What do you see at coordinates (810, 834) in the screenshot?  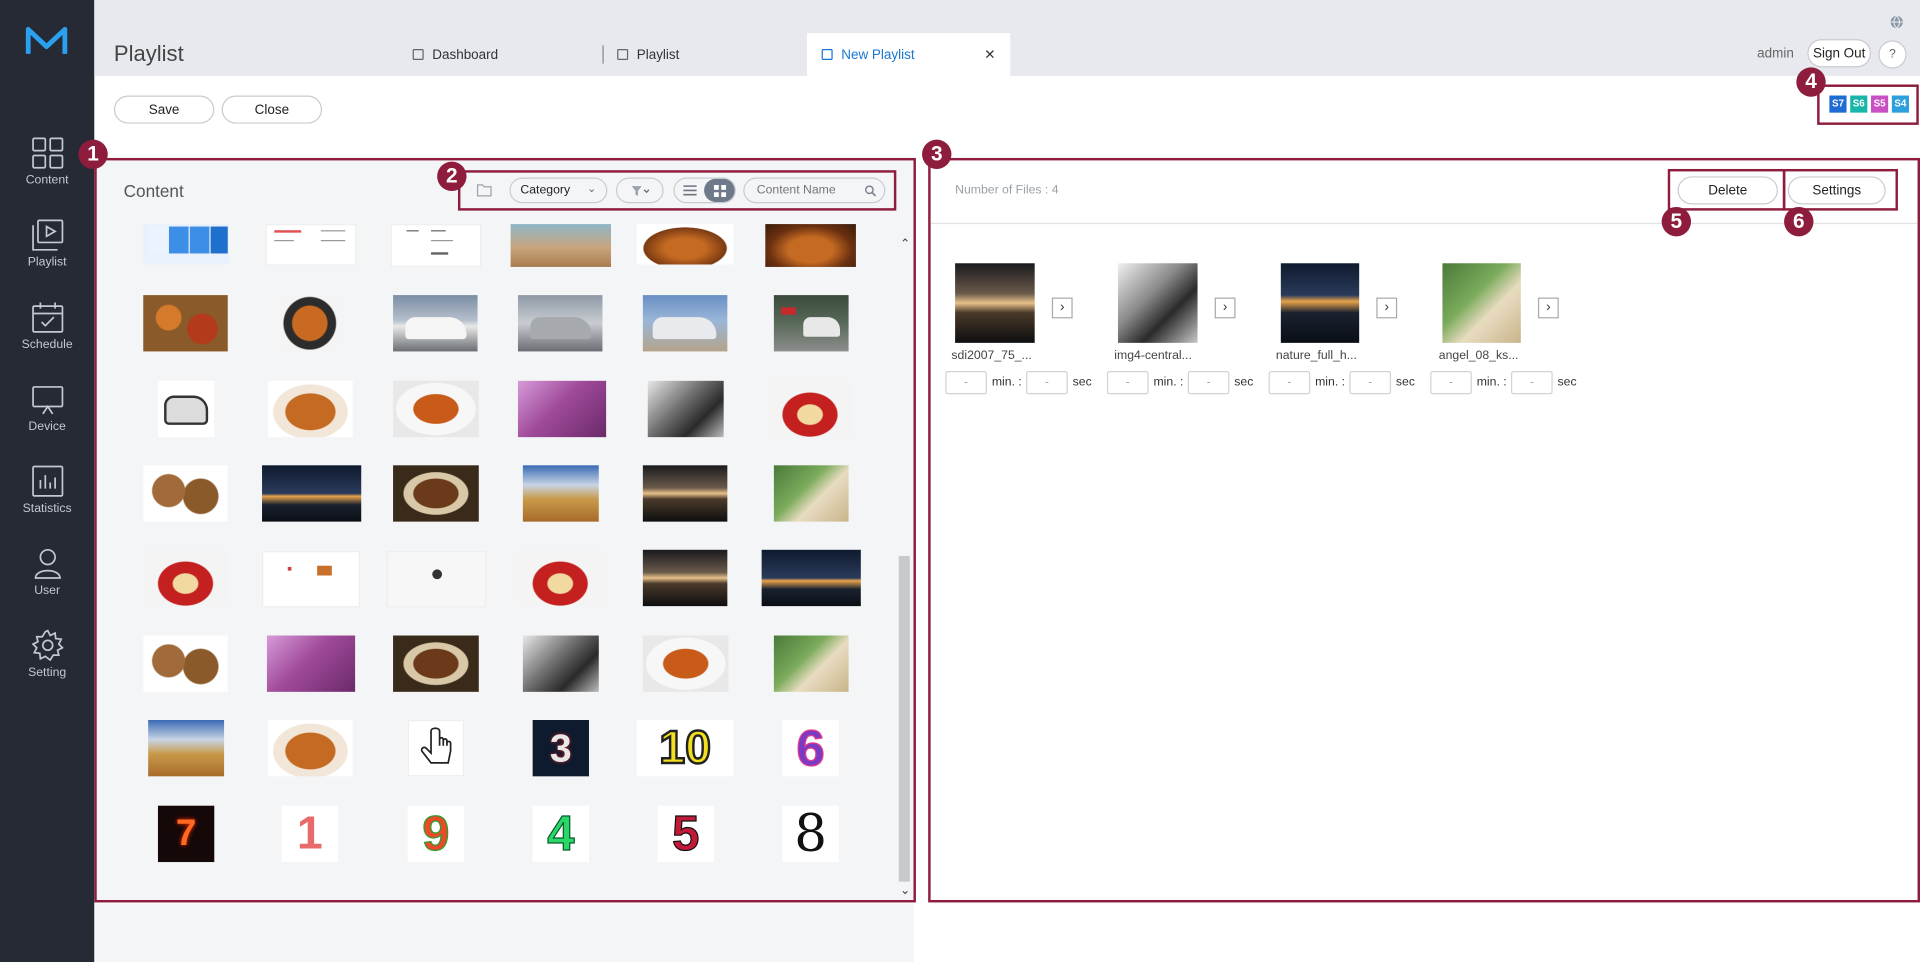 I see `content-thumbnail-number-8: 8` at bounding box center [810, 834].